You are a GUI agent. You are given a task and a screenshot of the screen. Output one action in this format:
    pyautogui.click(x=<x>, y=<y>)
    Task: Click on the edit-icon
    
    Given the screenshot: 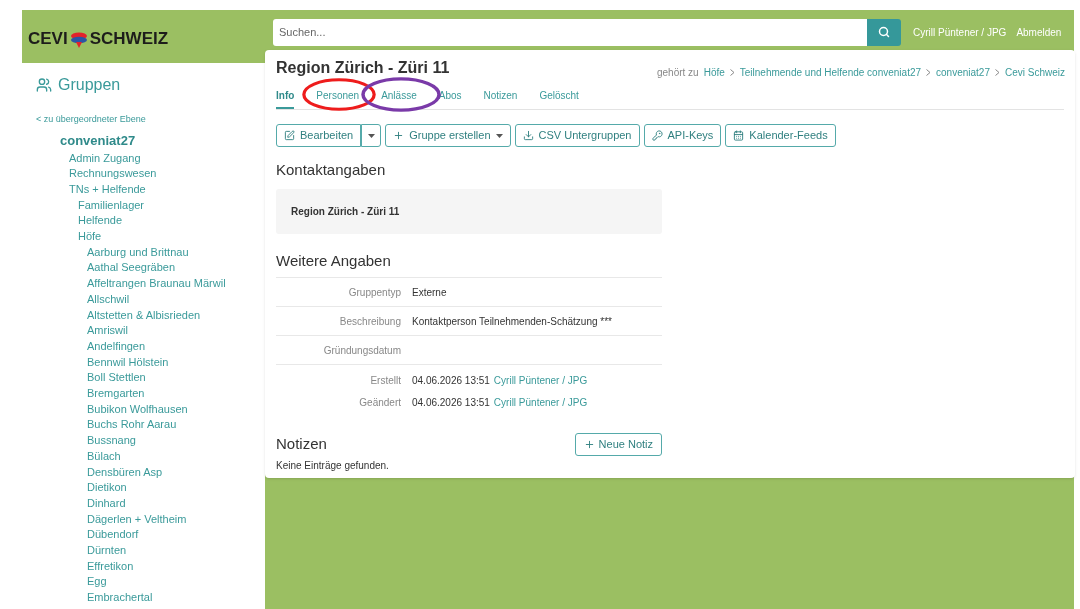 What is the action you would take?
    pyautogui.click(x=289, y=135)
    